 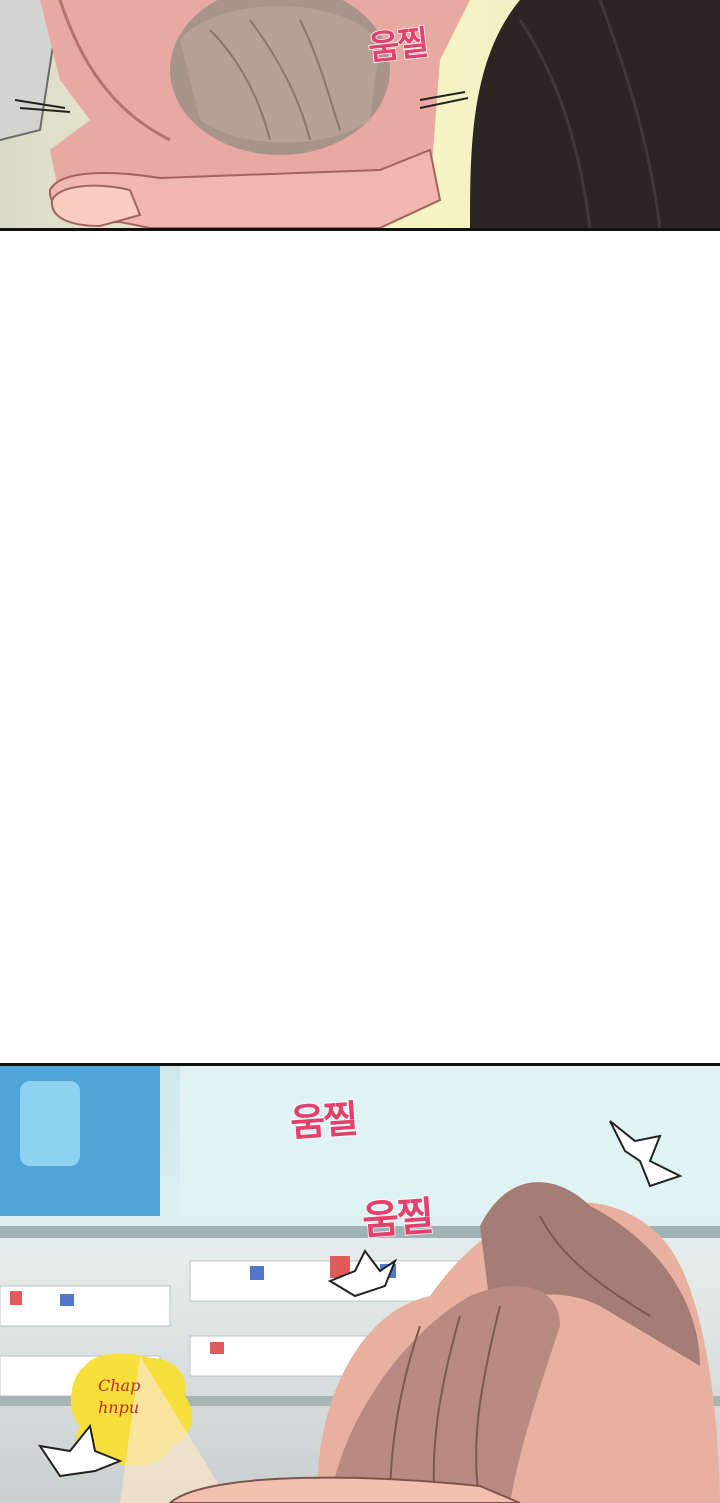 I want to click on store-sign-text: Chap, so click(x=119, y=1385).